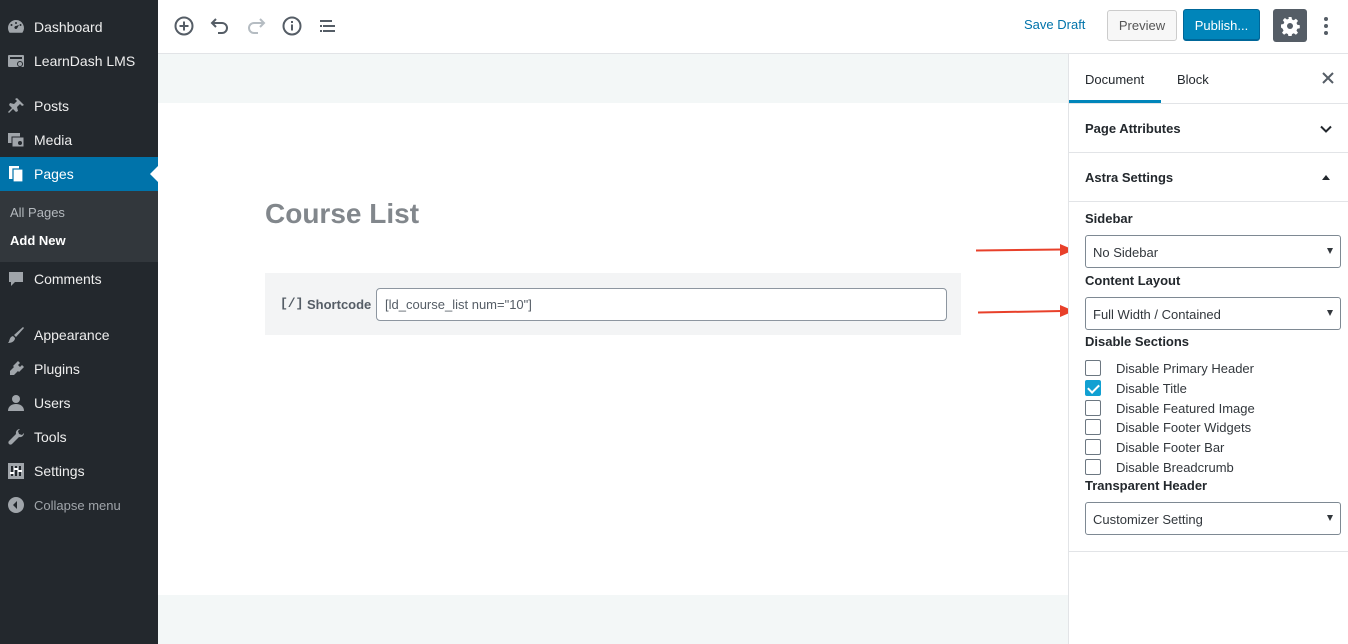  Describe the element at coordinates (1115, 101) in the screenshot. I see `active-tab-indicator` at that location.